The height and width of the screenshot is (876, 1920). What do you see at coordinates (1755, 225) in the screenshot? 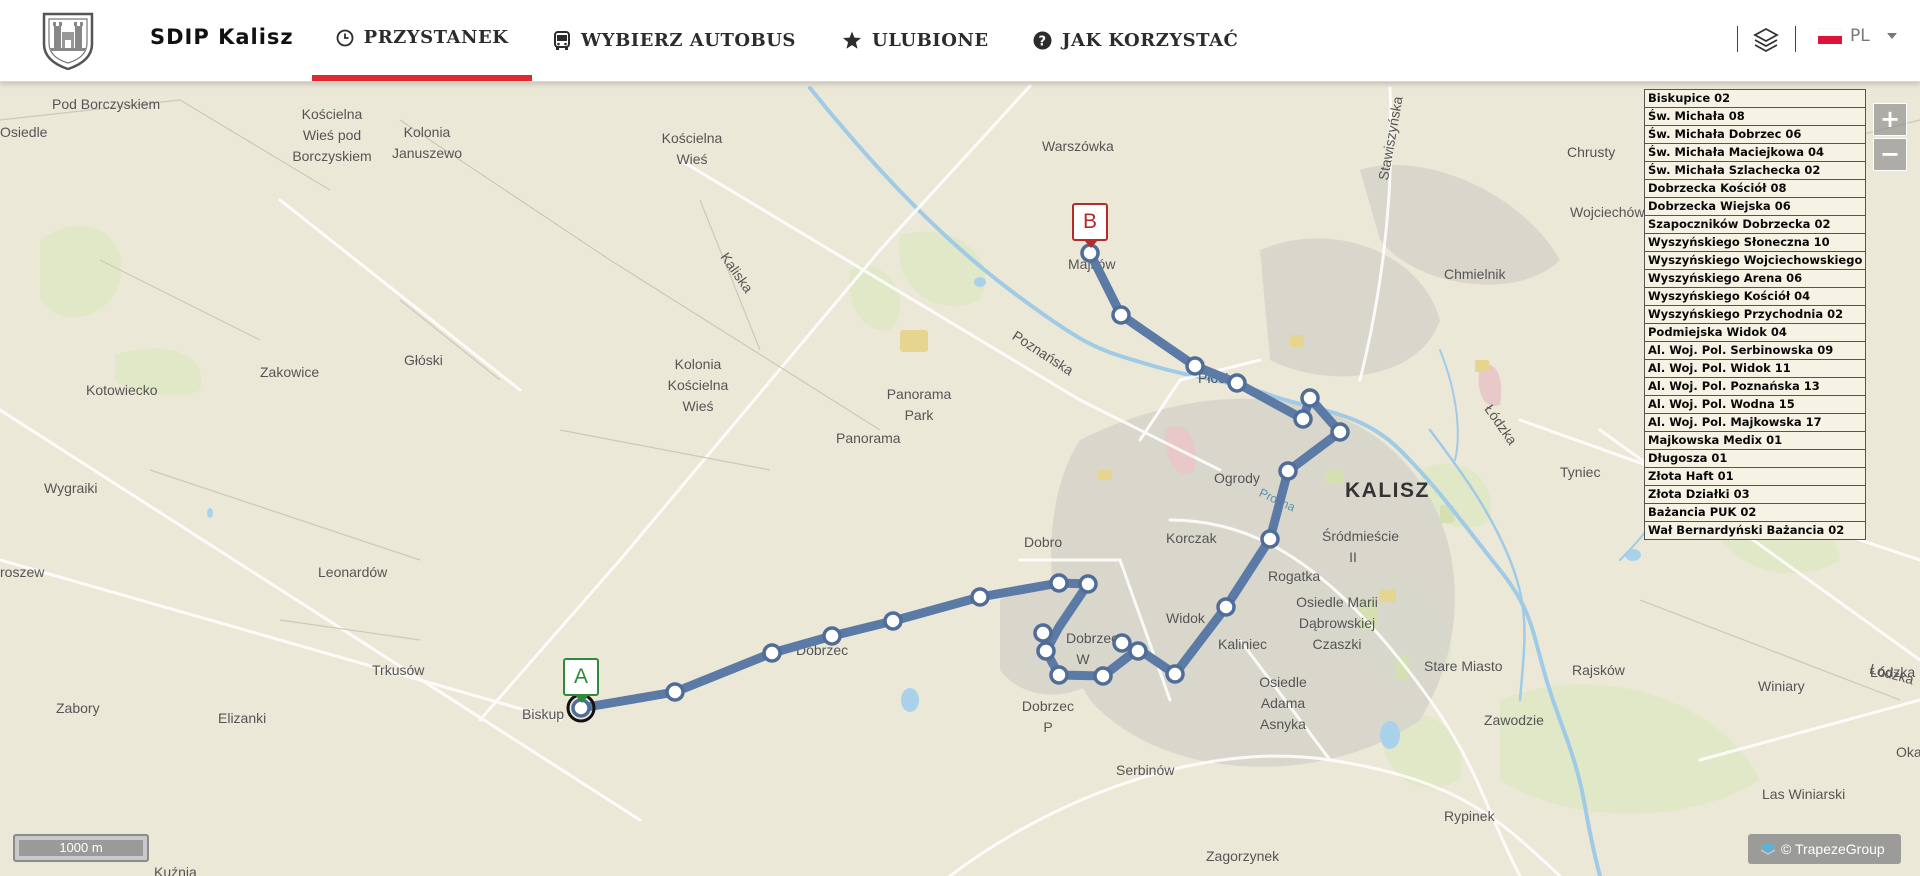
I see `stop-list-item: Szapoczników Dobrzecka 02` at bounding box center [1755, 225].